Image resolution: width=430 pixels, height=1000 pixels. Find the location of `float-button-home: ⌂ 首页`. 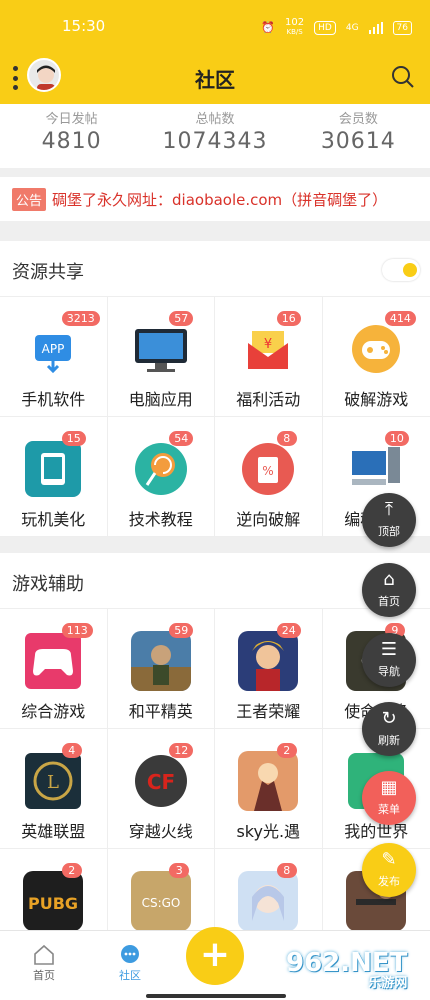

float-button-home: ⌂ 首页 is located at coordinates (389, 590).